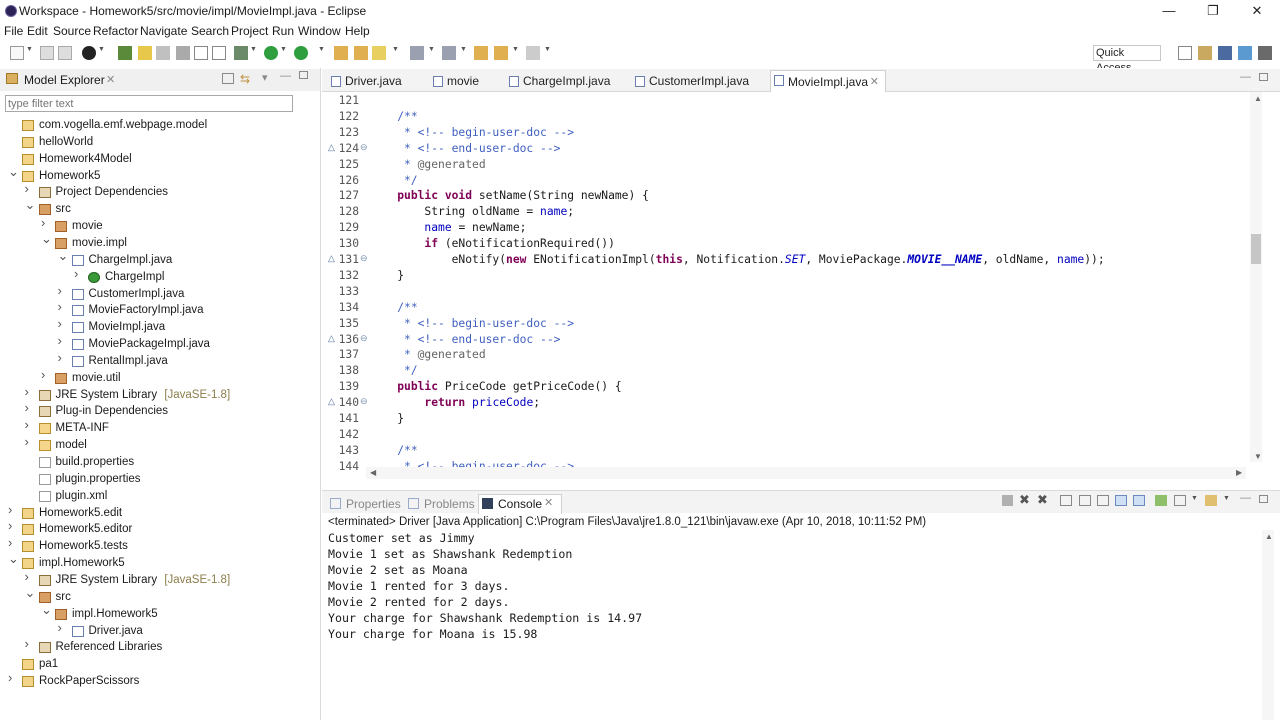 This screenshot has height=720, width=1280. Describe the element at coordinates (1169, 11) in the screenshot. I see `minimize-button: —` at that location.